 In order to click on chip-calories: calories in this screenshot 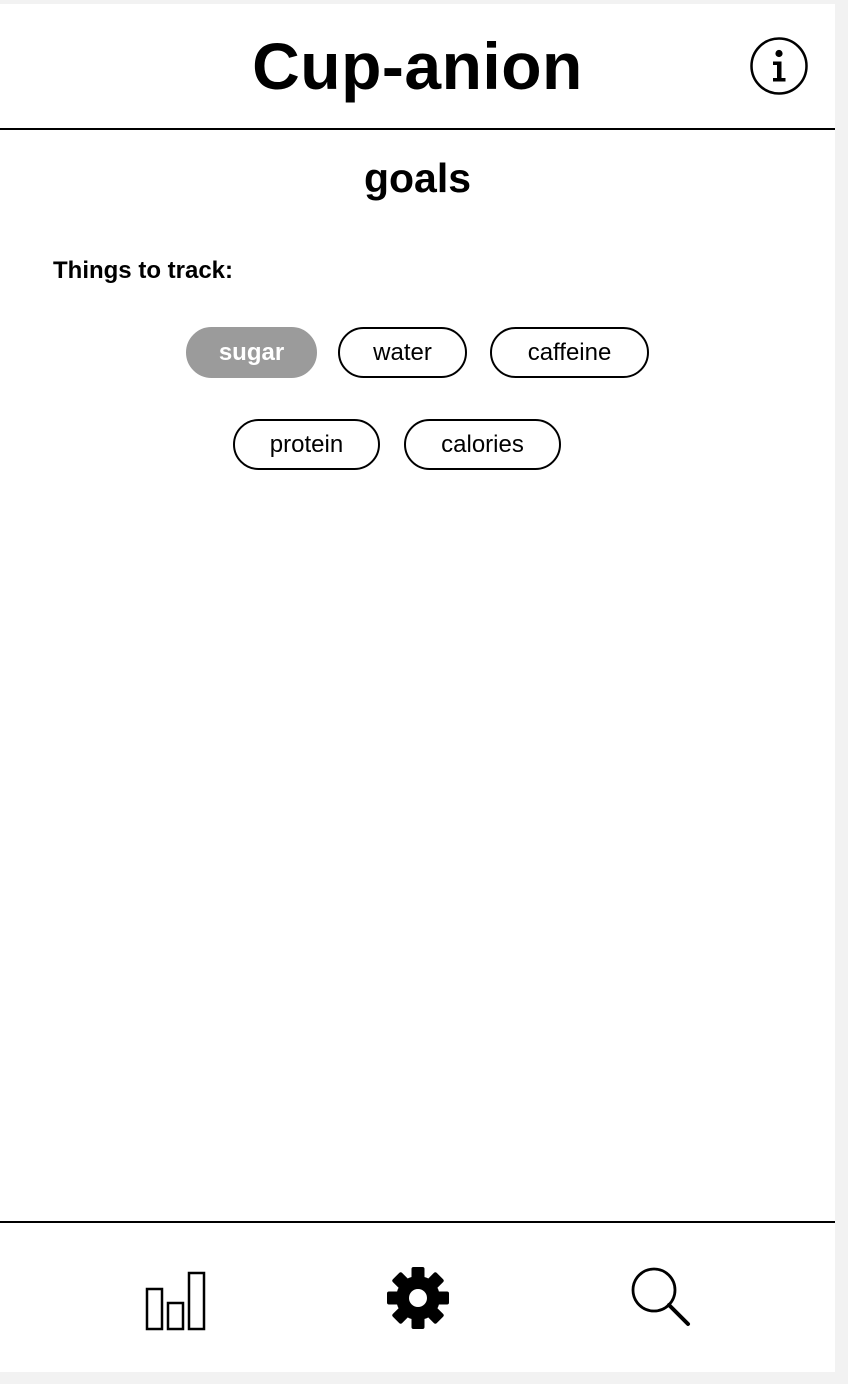, I will do `click(482, 444)`.